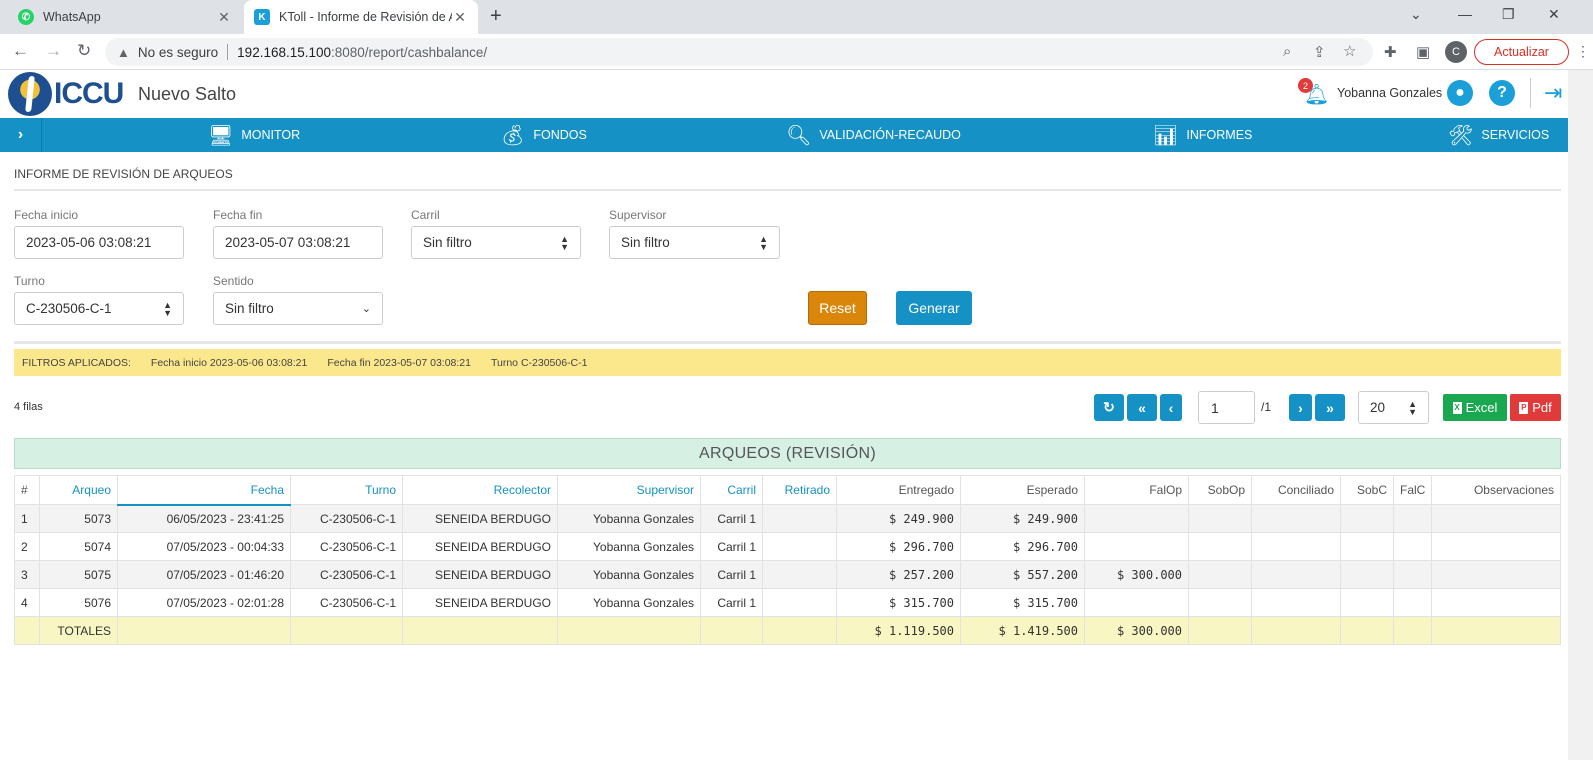 The image size is (1593, 760). I want to click on cell-fecha: 07/05/2023 - 02:01:28, so click(204, 602).